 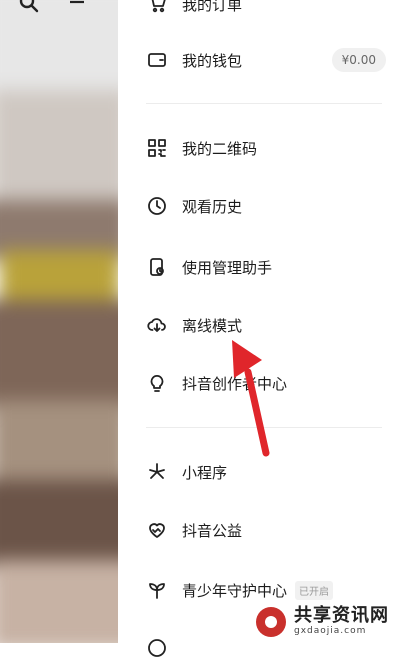 I want to click on hamburger-icon, so click(x=77, y=7).